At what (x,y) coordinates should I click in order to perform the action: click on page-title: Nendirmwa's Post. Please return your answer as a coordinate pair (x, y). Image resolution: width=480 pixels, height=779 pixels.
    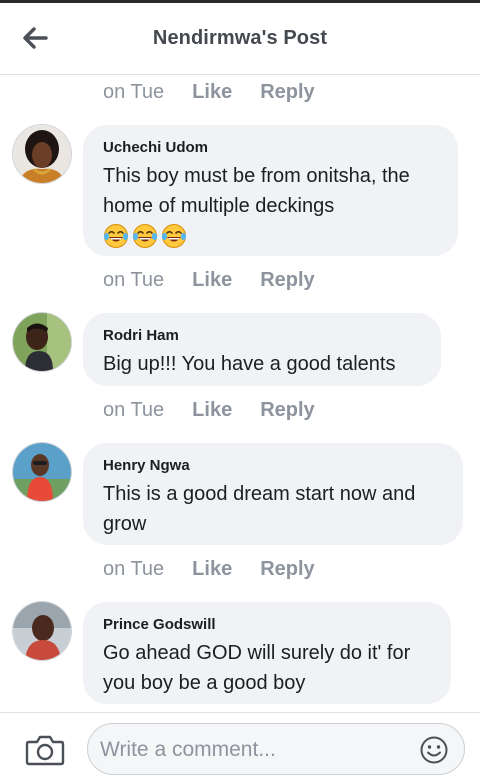
    Looking at the image, I should click on (240, 38).